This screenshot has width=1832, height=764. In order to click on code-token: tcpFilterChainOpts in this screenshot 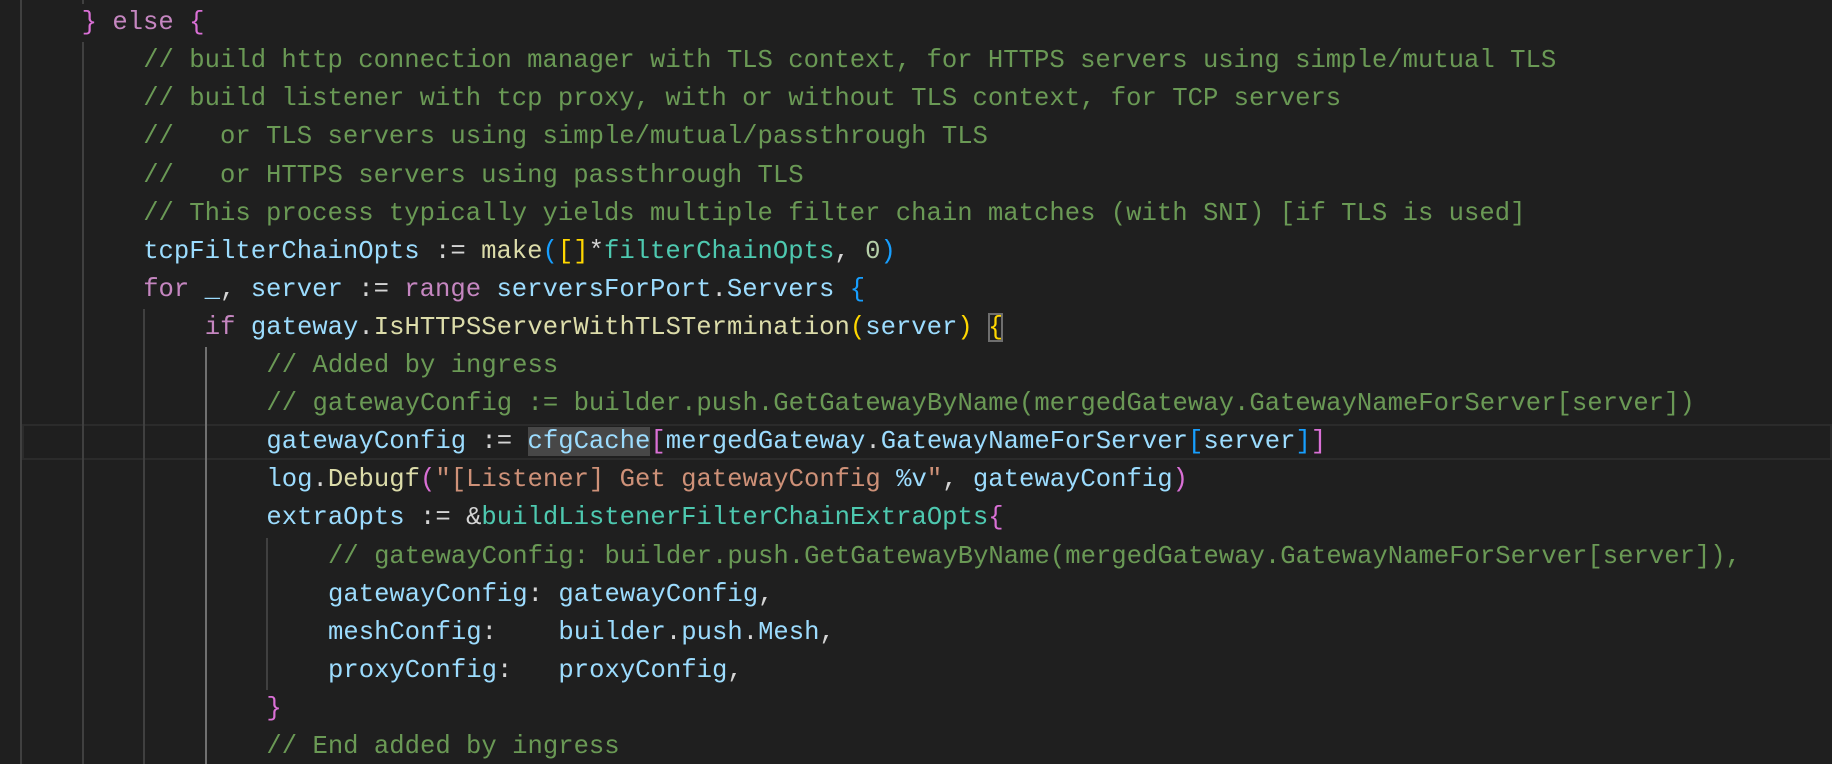, I will do `click(281, 251)`.